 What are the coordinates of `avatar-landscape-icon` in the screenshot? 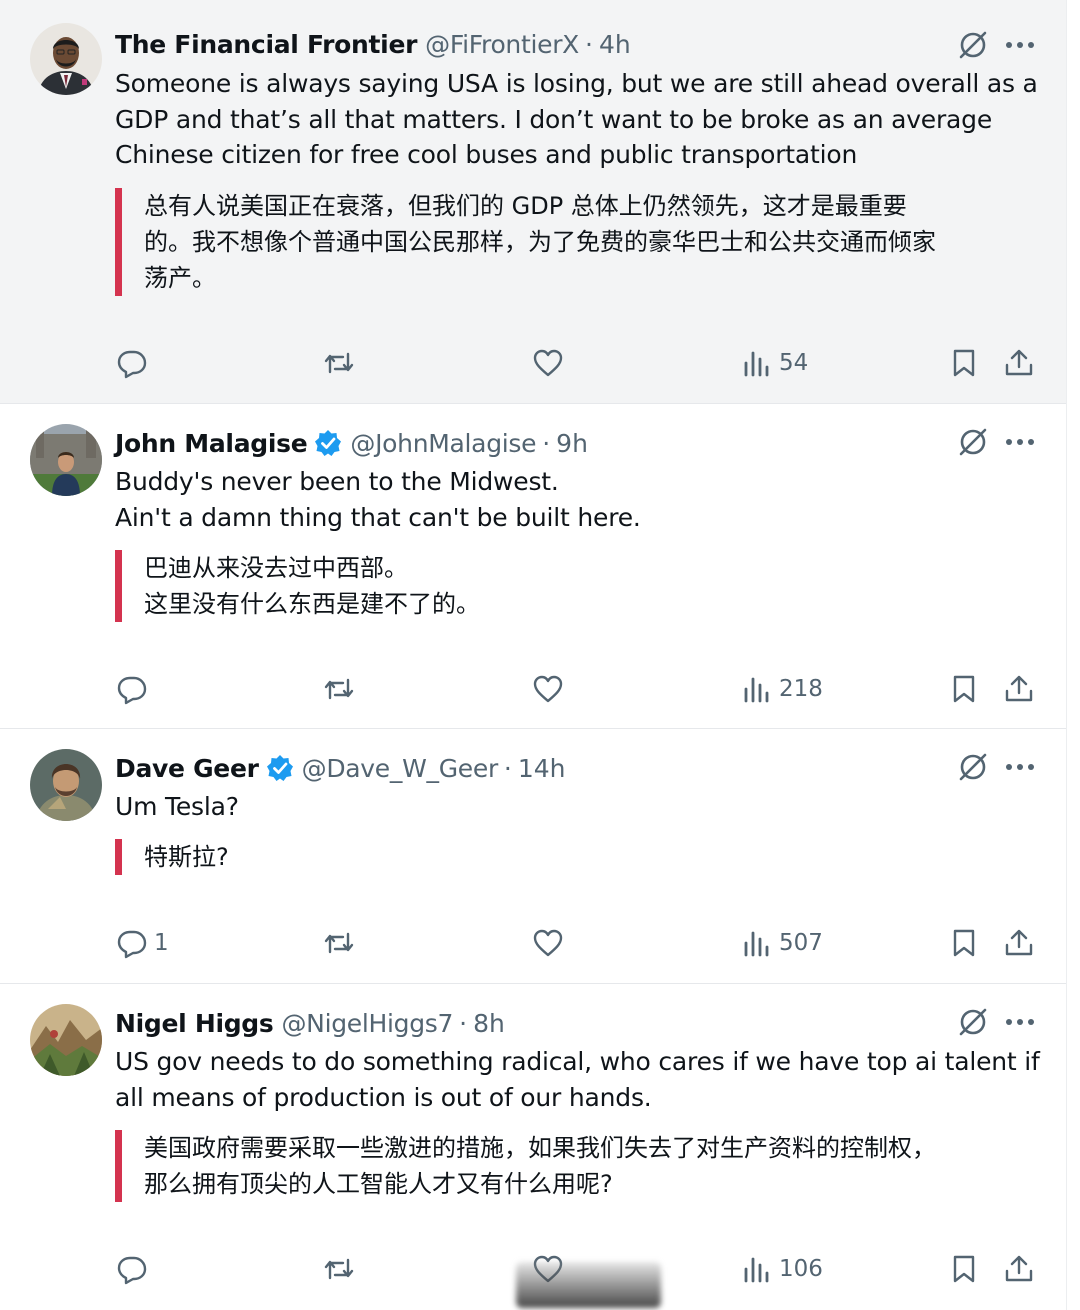 It's located at (66, 1040).